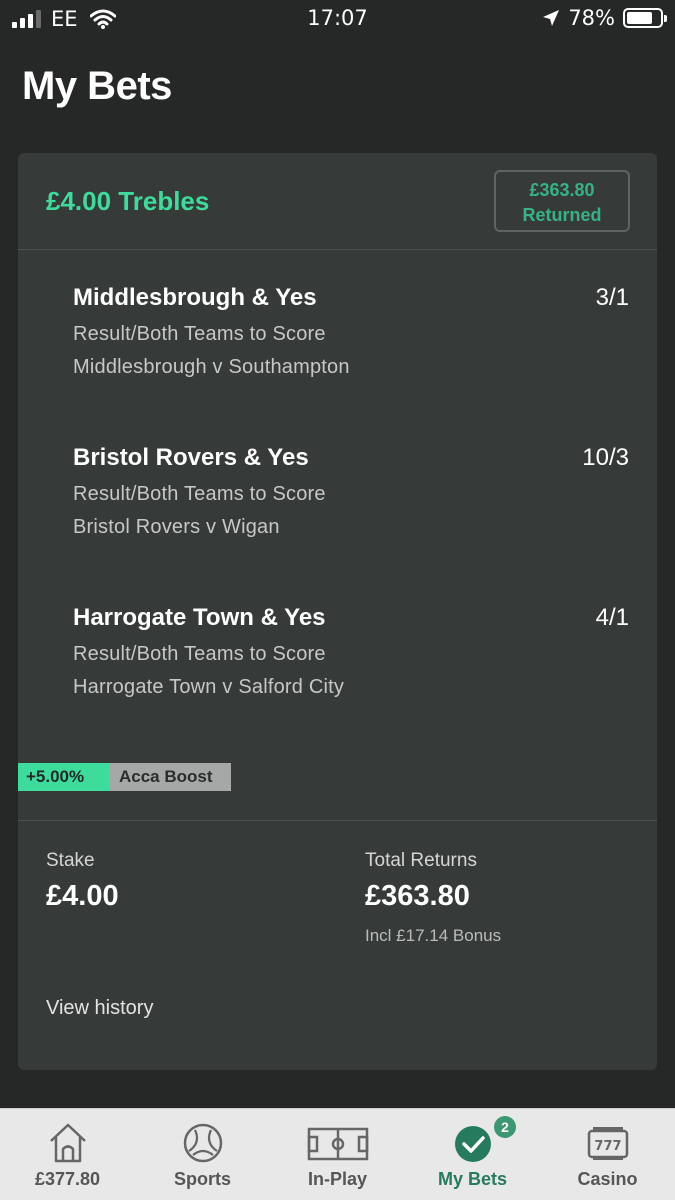 The image size is (675, 1200). Describe the element at coordinates (562, 215) in the screenshot. I see `returned-label: Returned` at that location.